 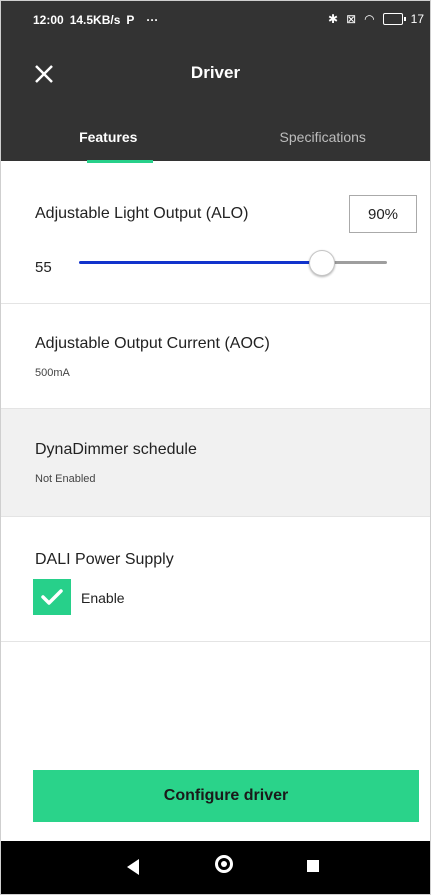 What do you see at coordinates (351, 19) in the screenshot?
I see `sim-icon: ⊠` at bounding box center [351, 19].